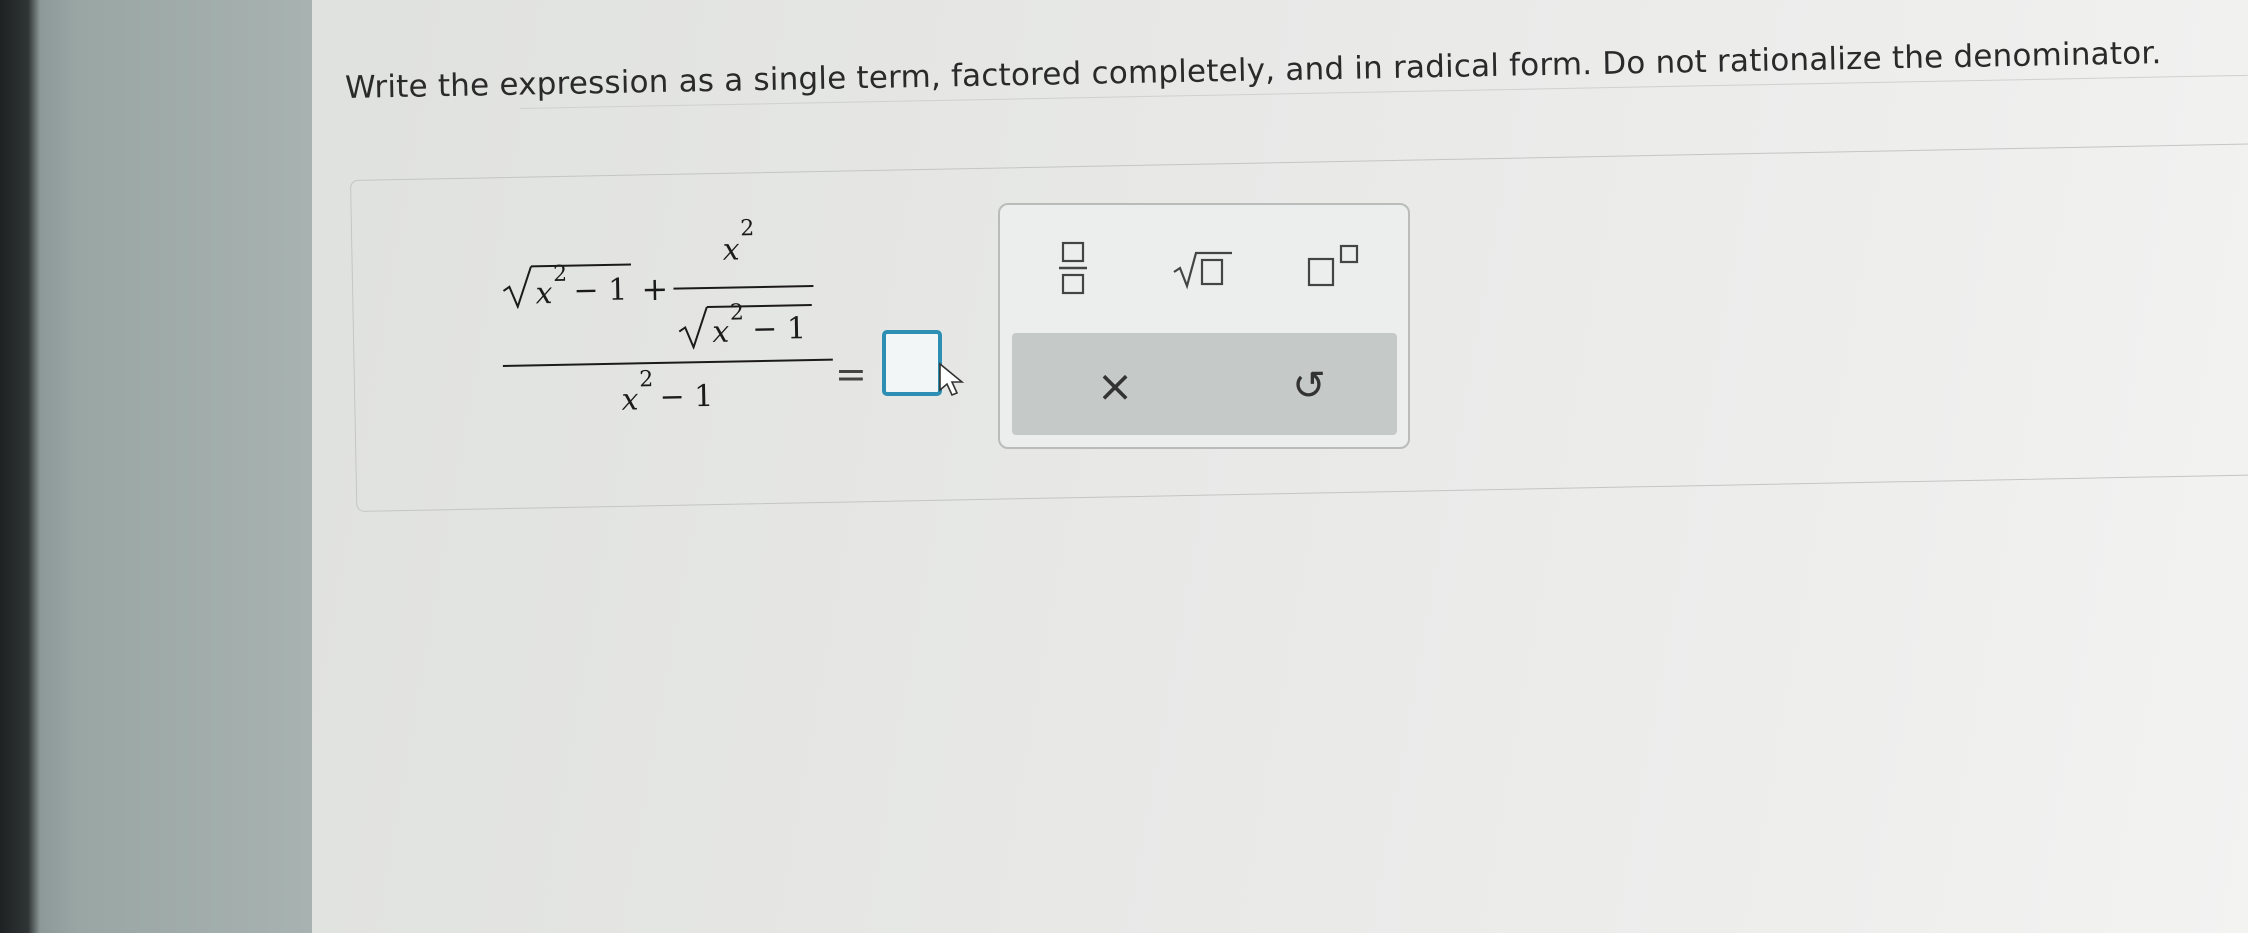 The image size is (2248, 933). I want to click on answer-input, so click(912, 363).